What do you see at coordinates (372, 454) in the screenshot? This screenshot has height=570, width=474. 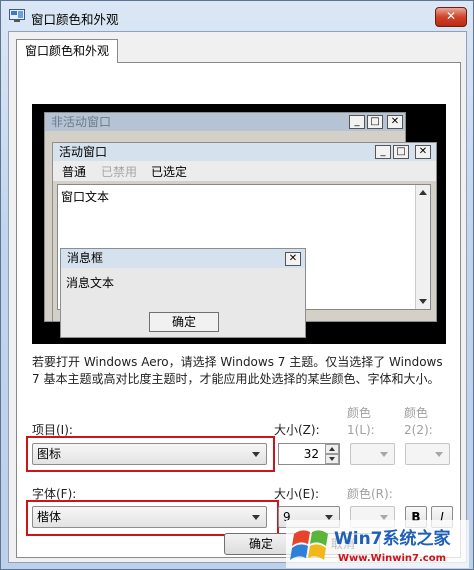 I see `color1-picker` at bounding box center [372, 454].